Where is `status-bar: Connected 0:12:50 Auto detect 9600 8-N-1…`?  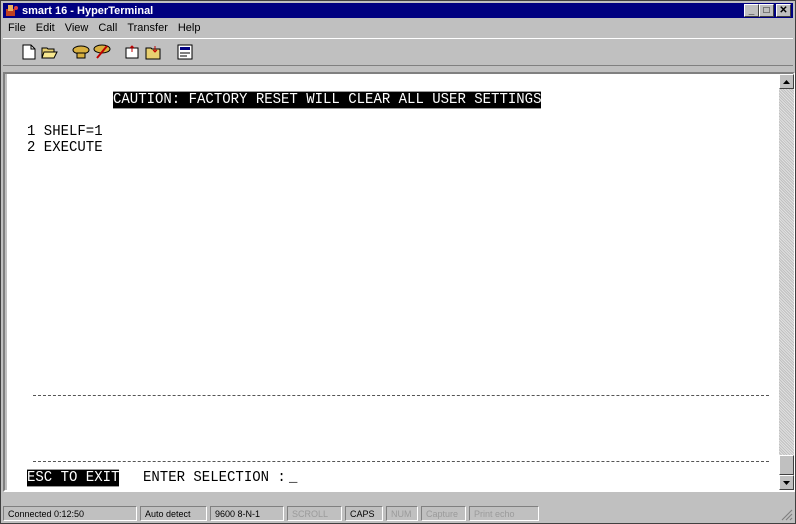 status-bar: Connected 0:12:50 Auto detect 9600 8-N-1… is located at coordinates (398, 513).